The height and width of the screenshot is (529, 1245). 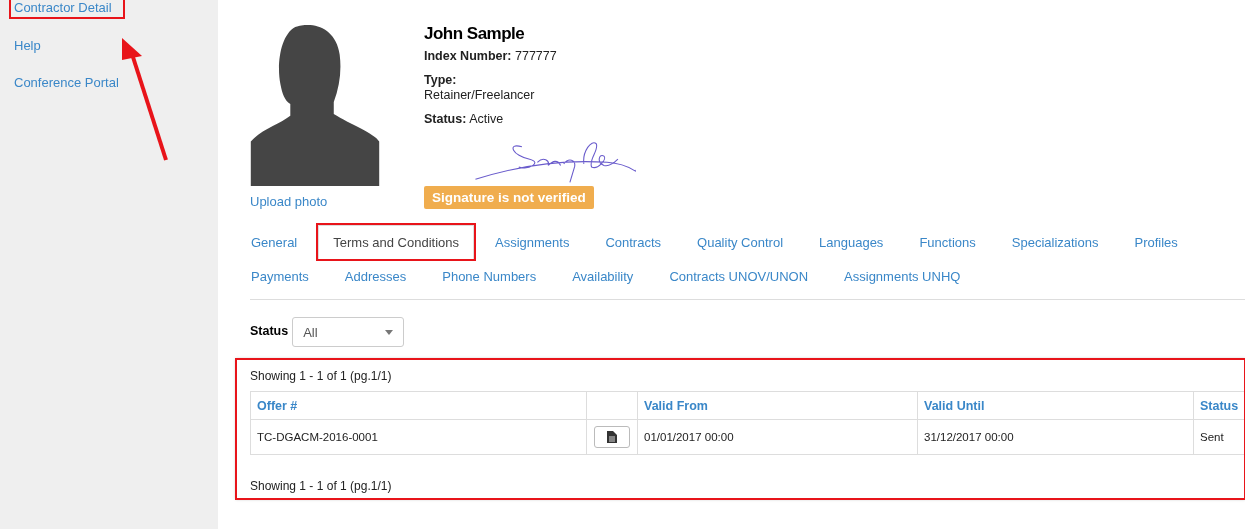 I want to click on signature-status-badge: Signature is not verified, so click(x=509, y=197).